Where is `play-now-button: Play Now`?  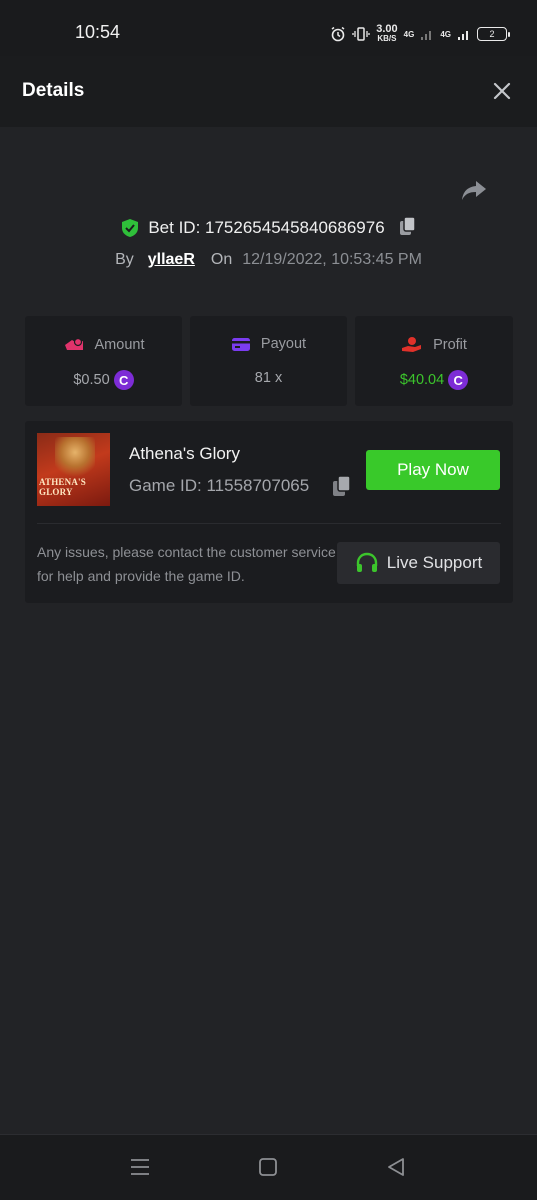
play-now-button: Play Now is located at coordinates (433, 470).